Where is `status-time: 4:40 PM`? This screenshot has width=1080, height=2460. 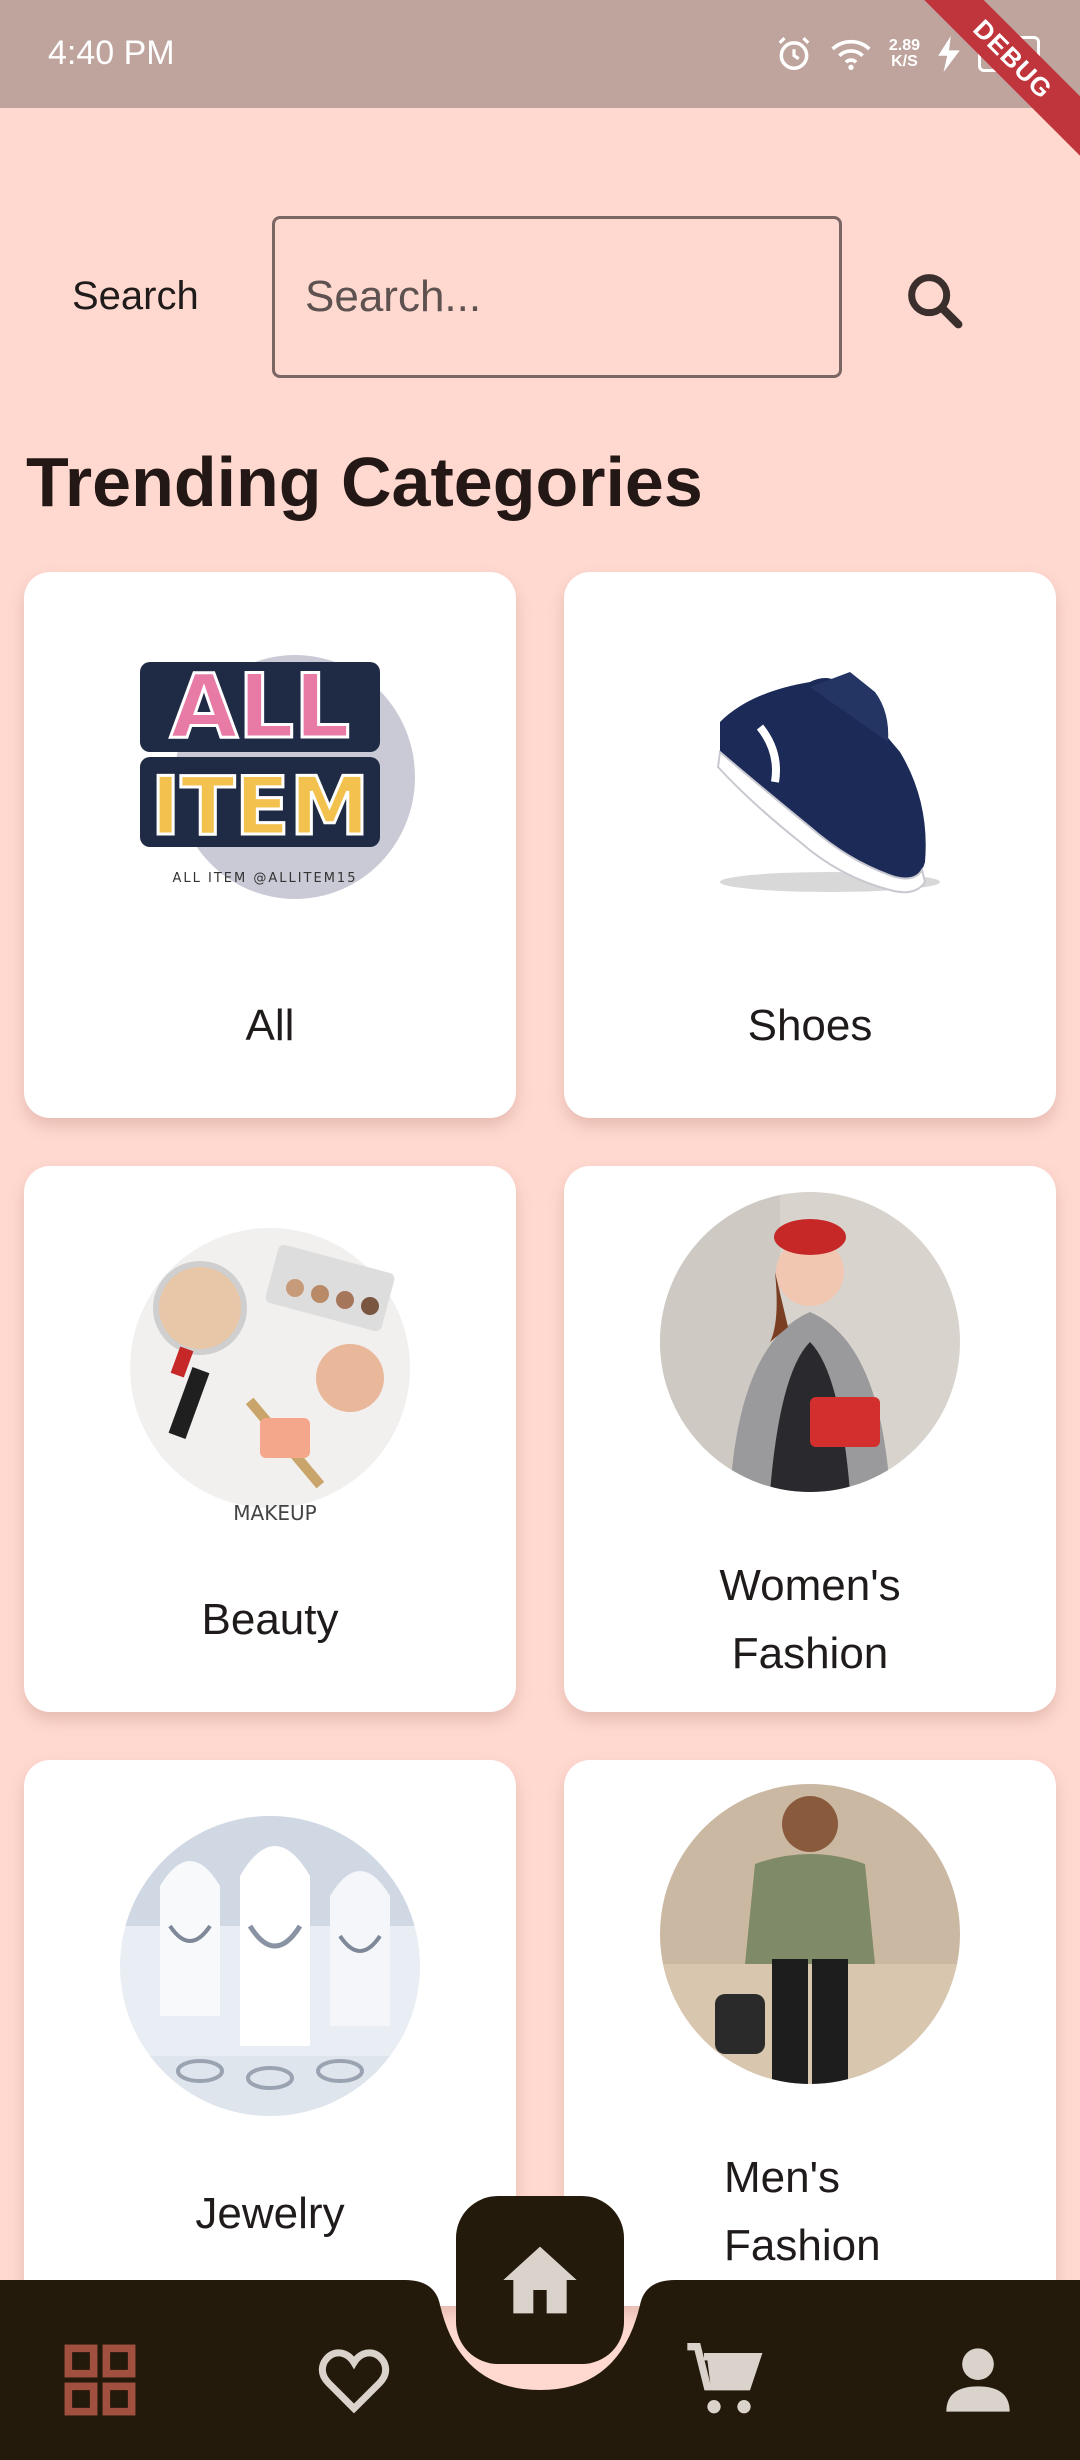
status-time: 4:40 PM is located at coordinates (111, 53).